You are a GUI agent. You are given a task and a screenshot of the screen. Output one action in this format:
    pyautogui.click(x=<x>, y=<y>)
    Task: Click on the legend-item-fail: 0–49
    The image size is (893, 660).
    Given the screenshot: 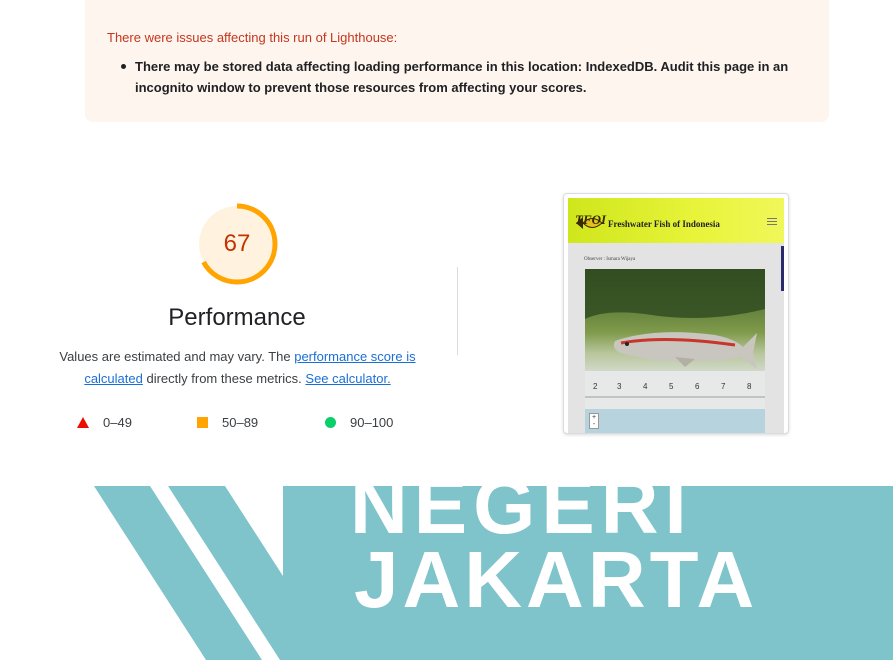 What is the action you would take?
    pyautogui.click(x=104, y=422)
    